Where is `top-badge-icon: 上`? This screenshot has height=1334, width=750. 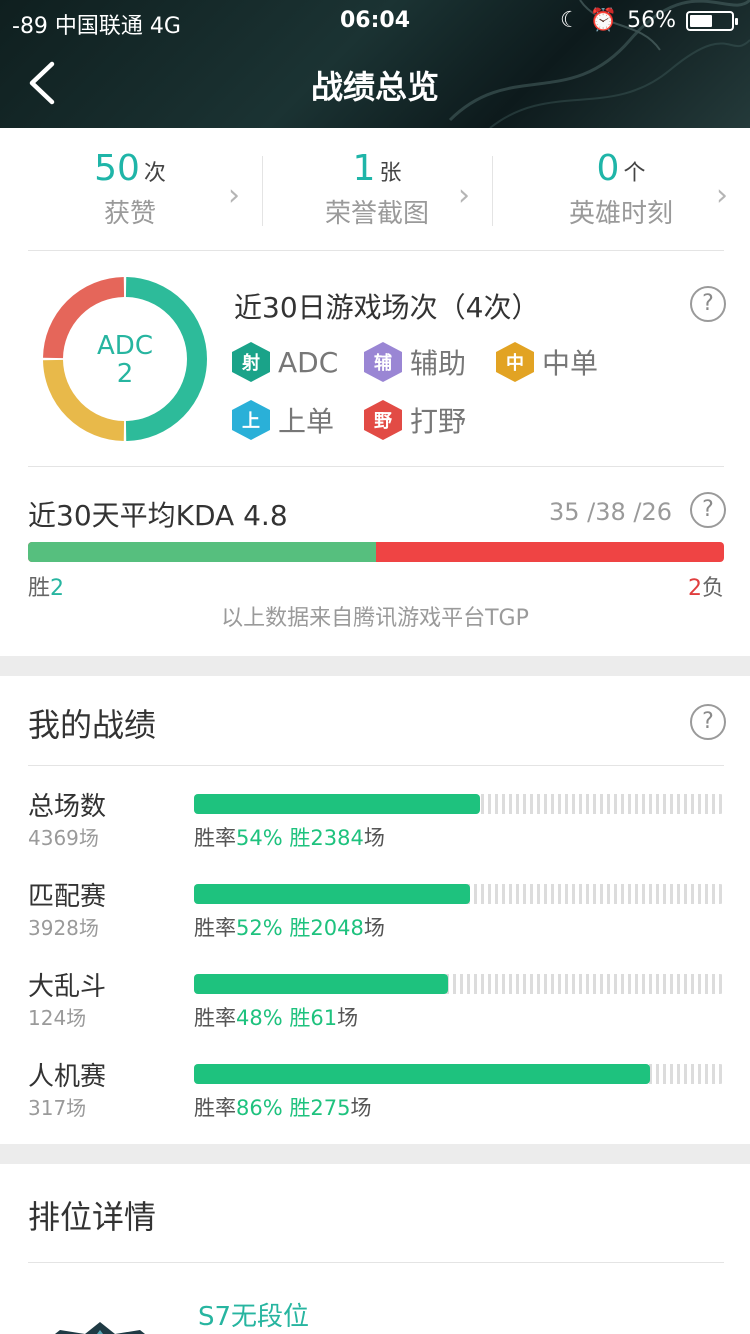 top-badge-icon: 上 is located at coordinates (251, 420).